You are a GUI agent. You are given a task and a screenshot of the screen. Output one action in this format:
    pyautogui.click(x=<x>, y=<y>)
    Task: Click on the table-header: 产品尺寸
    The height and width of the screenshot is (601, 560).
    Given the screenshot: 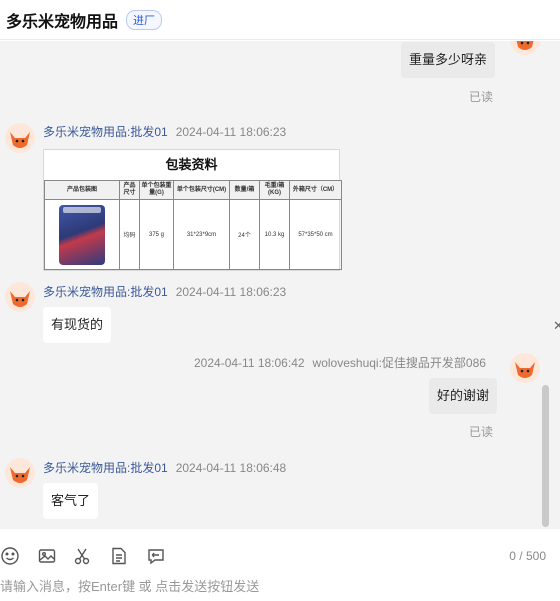 What is the action you would take?
    pyautogui.click(x=129, y=190)
    